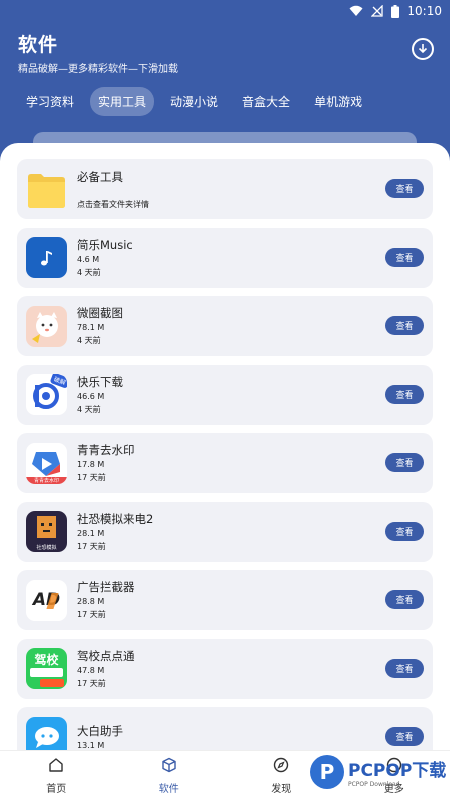  Describe the element at coordinates (46, 733) in the screenshot. I see `chat-bubble-icon` at that location.